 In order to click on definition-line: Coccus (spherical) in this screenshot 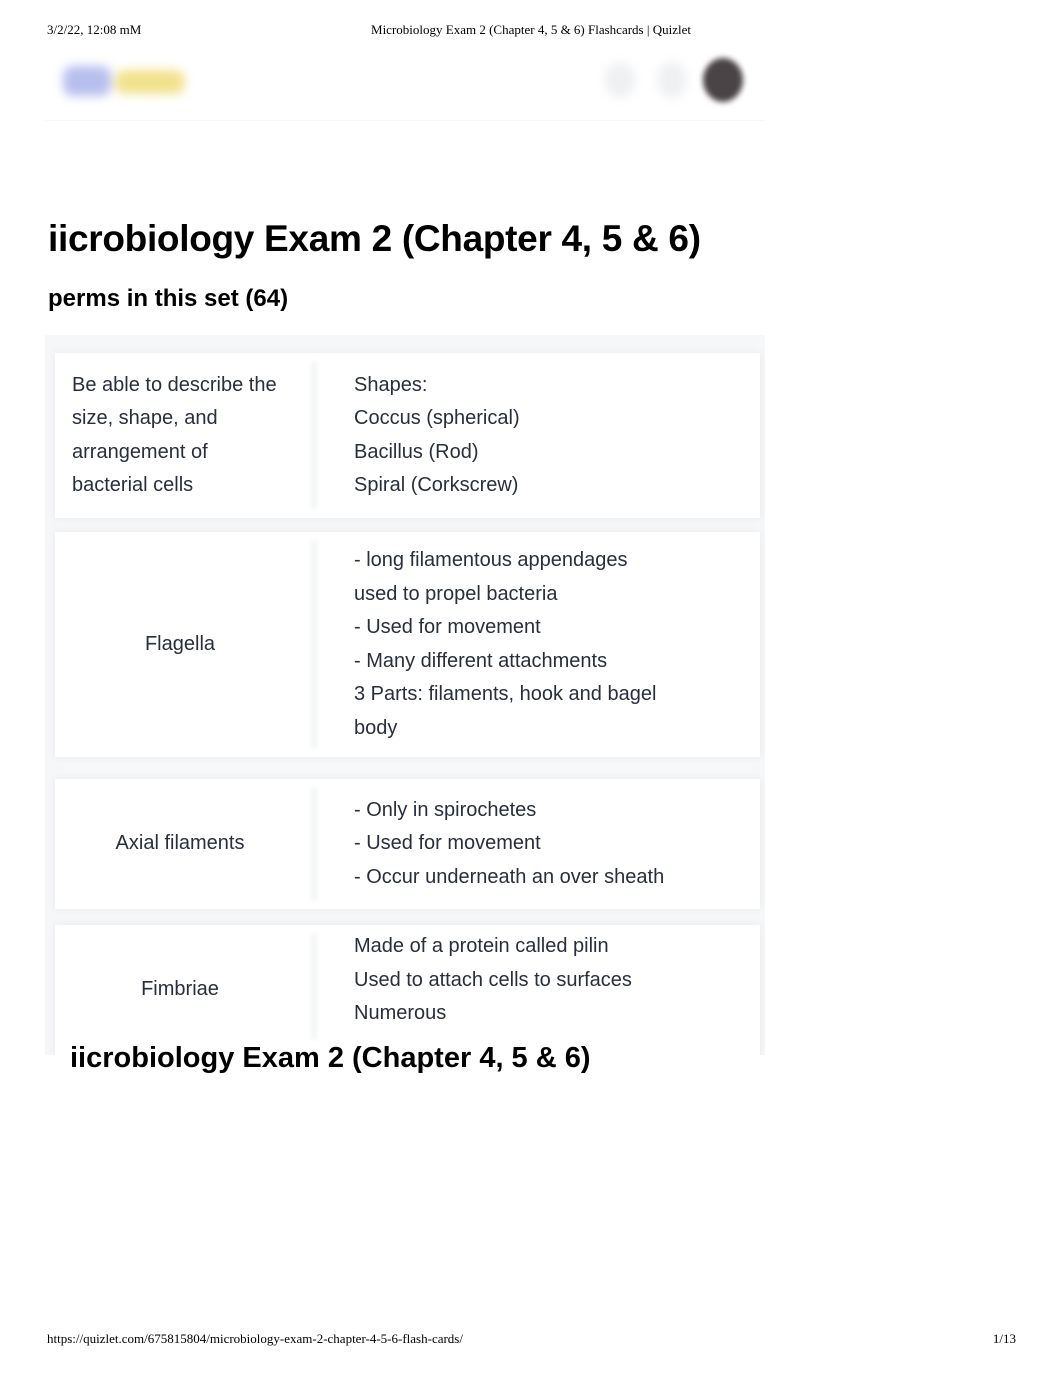, I will do `click(437, 418)`.